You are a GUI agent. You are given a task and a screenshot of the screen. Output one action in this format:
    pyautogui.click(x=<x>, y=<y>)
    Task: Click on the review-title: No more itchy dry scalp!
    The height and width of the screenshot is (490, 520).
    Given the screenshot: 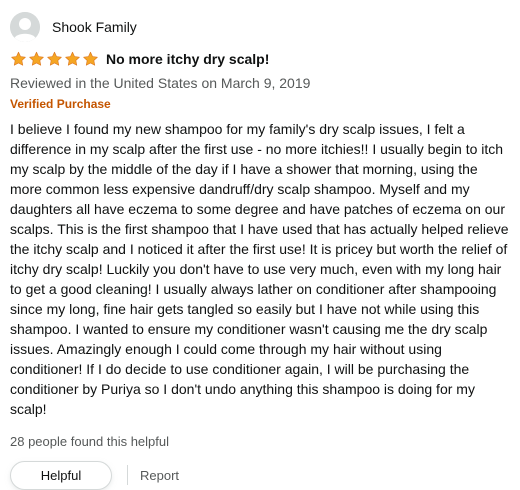 What is the action you would take?
    pyautogui.click(x=187, y=59)
    